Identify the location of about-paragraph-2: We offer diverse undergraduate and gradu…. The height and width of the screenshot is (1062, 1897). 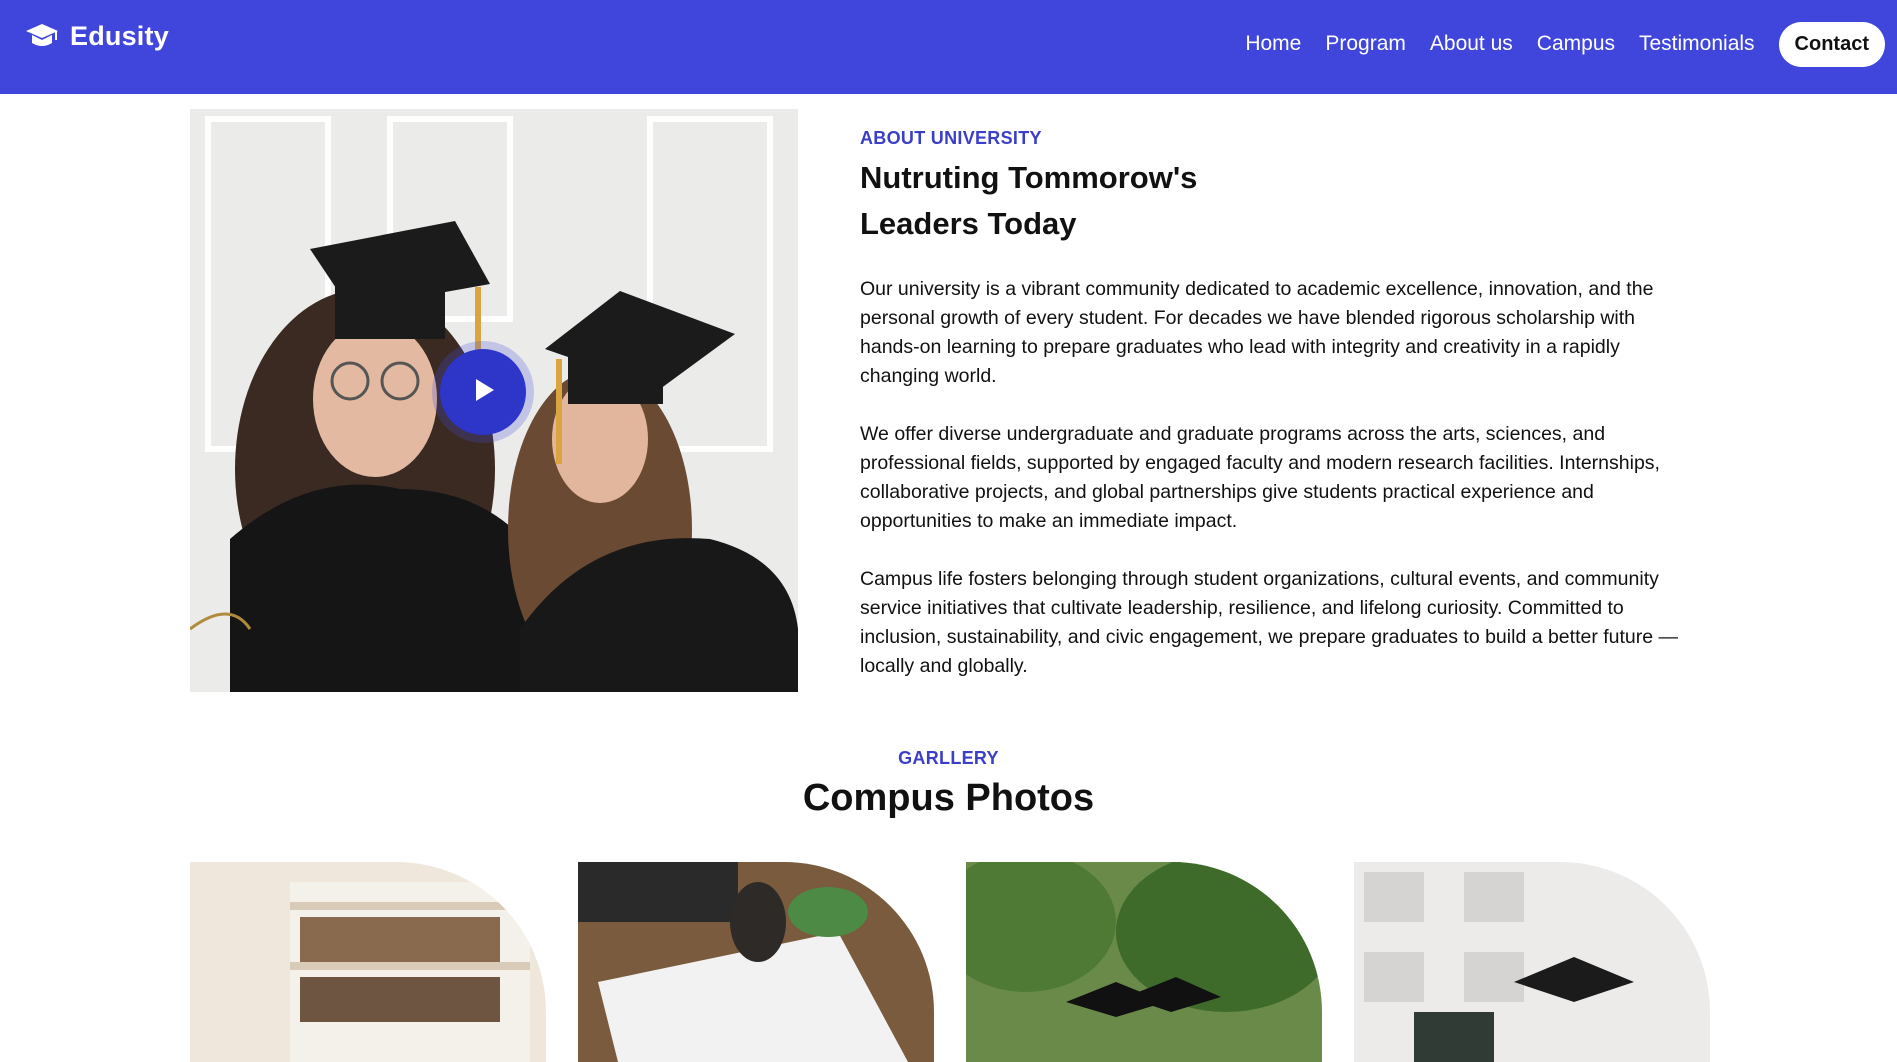
(1260, 477).